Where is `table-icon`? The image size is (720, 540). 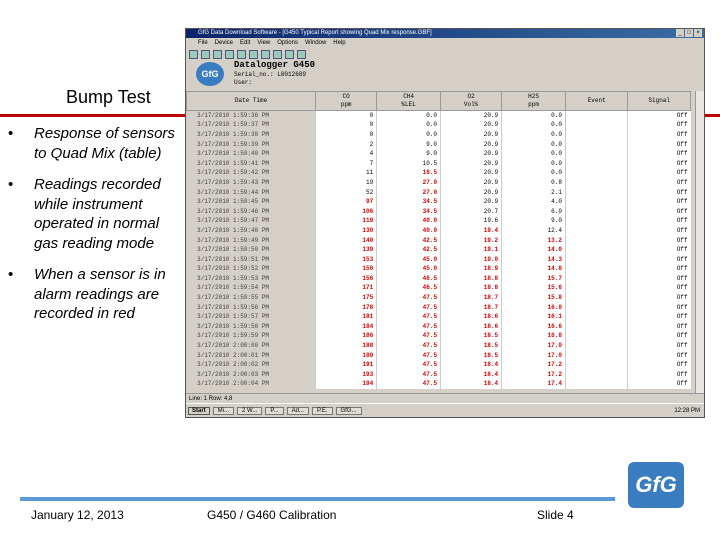
table-icon is located at coordinates (241, 54).